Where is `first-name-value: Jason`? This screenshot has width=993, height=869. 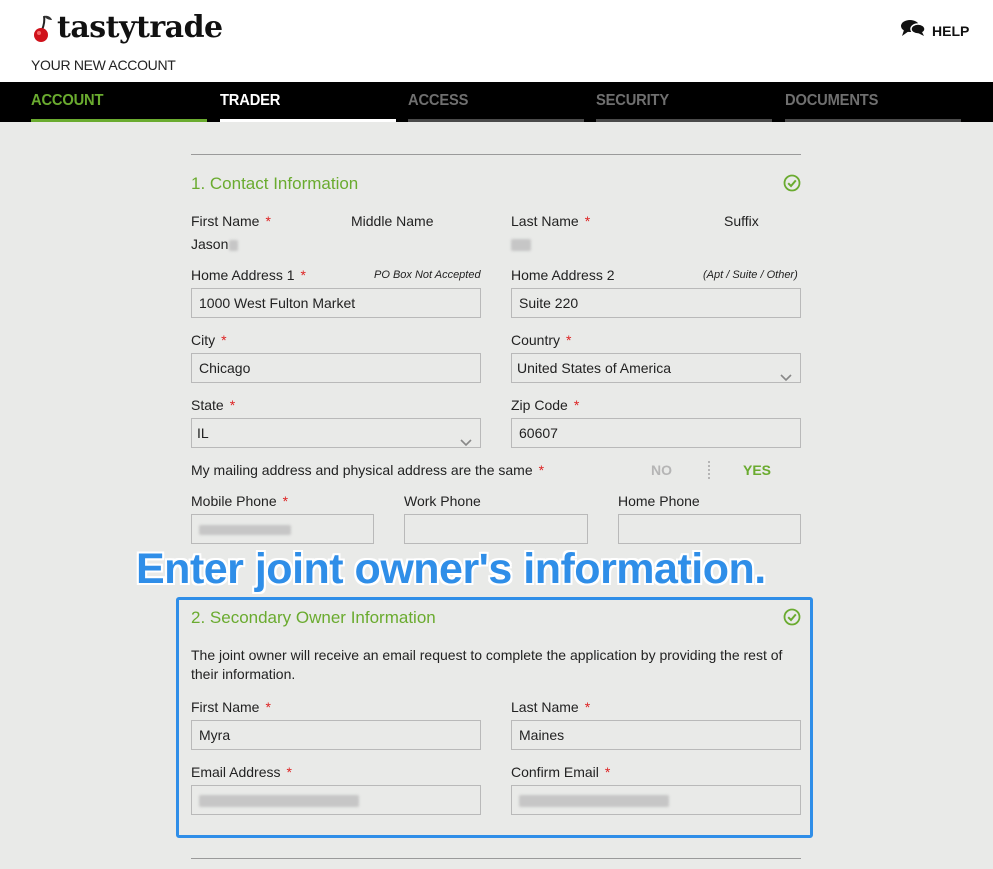 first-name-value: Jason is located at coordinates (215, 244).